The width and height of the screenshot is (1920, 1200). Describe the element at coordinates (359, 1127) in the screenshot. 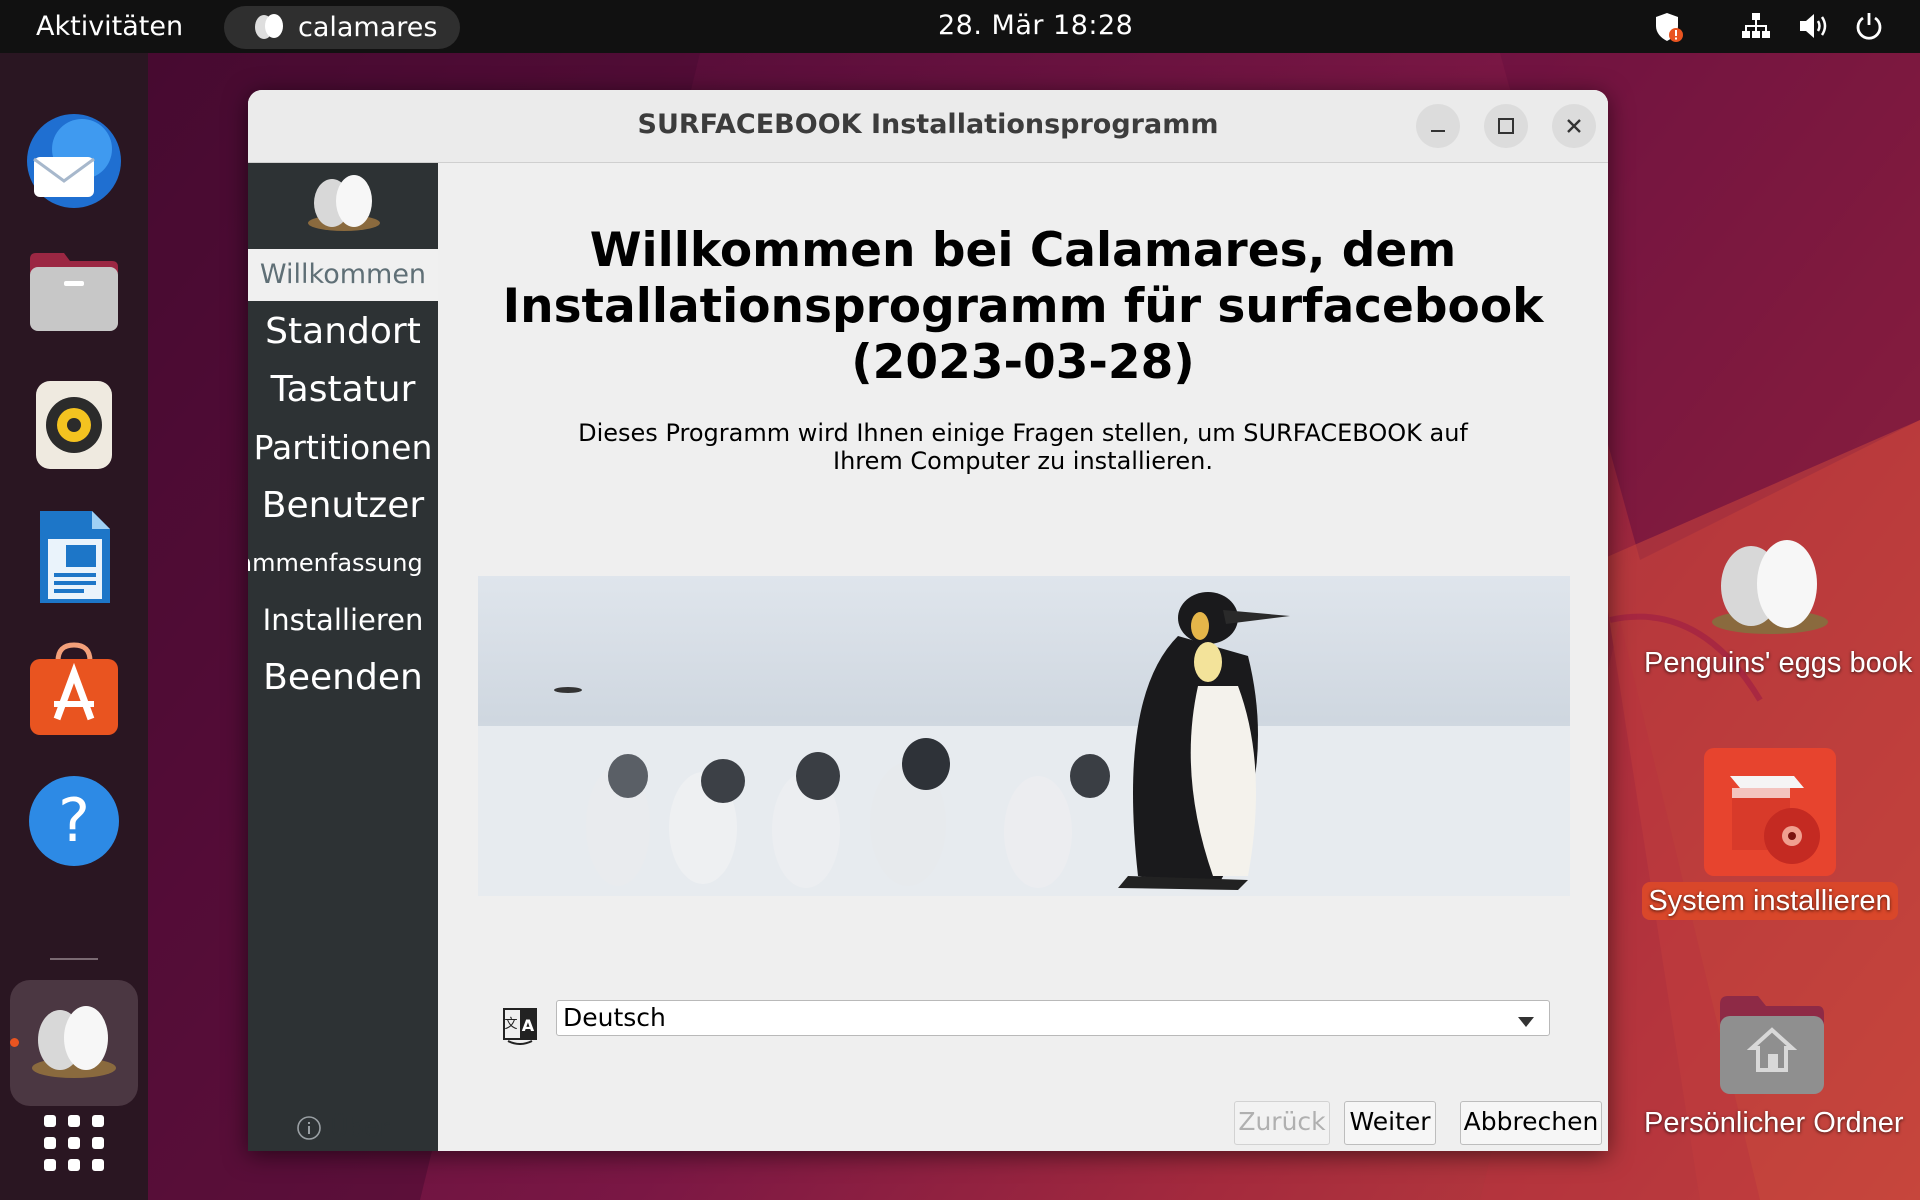

I see `about-label: Über` at that location.